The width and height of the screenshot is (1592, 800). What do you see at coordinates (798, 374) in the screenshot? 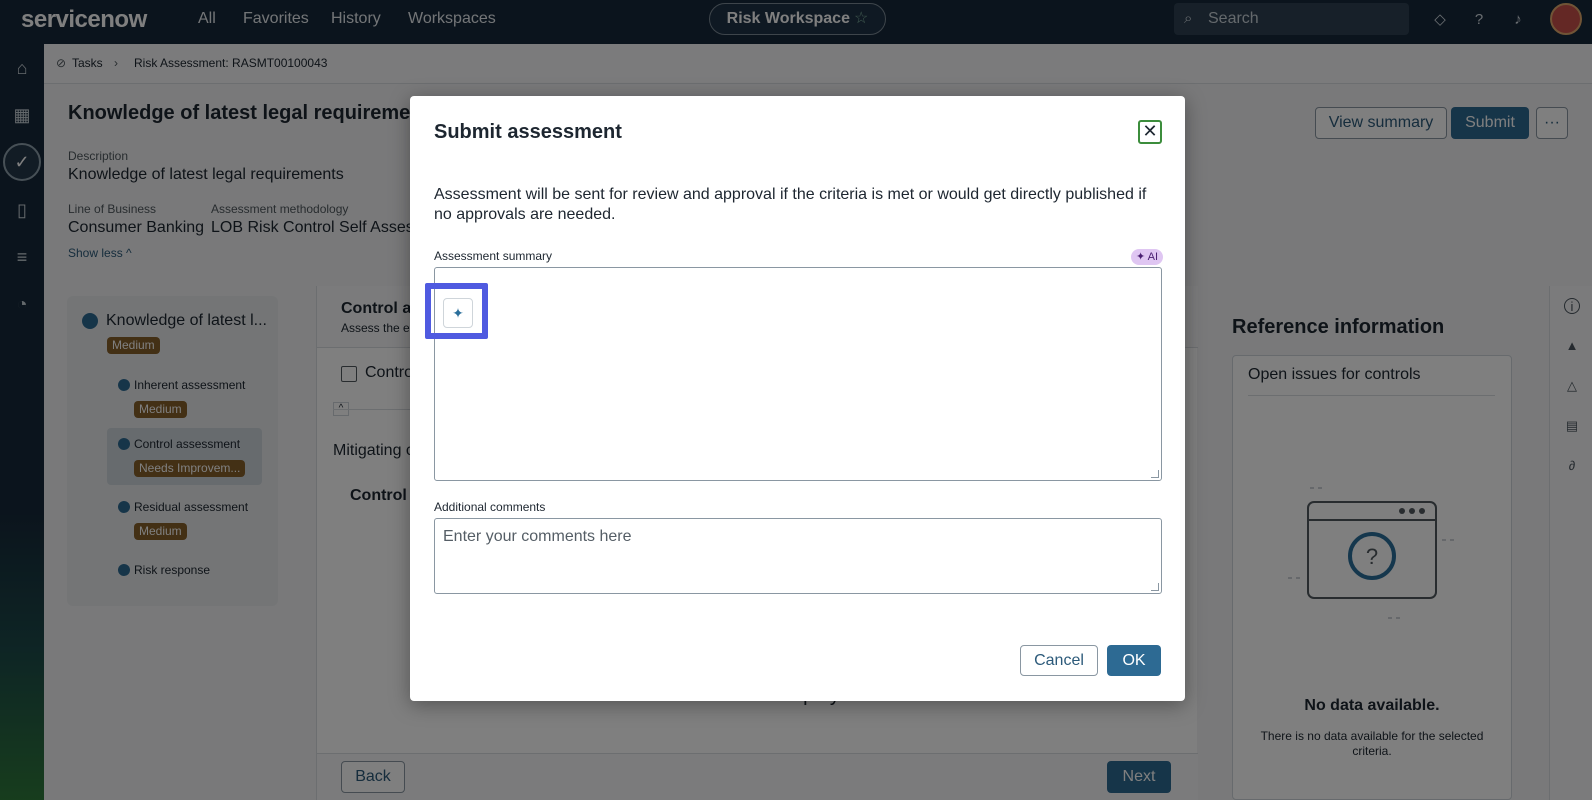
I see `assessment-summary-textarea` at bounding box center [798, 374].